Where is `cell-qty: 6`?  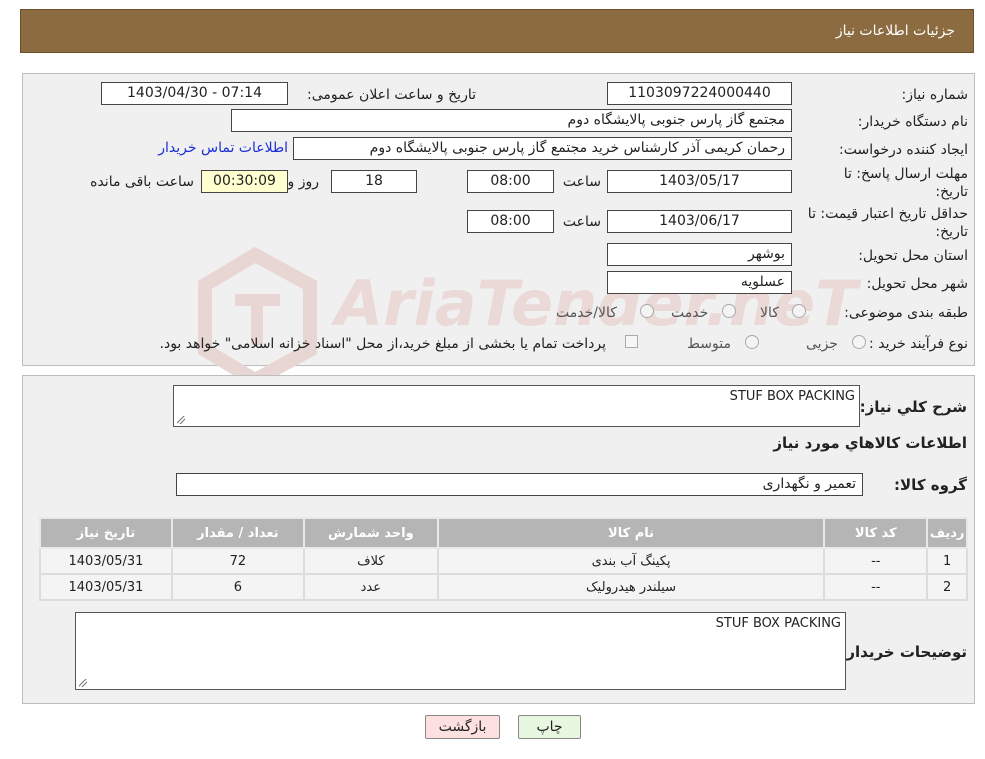 cell-qty: 6 is located at coordinates (237, 587).